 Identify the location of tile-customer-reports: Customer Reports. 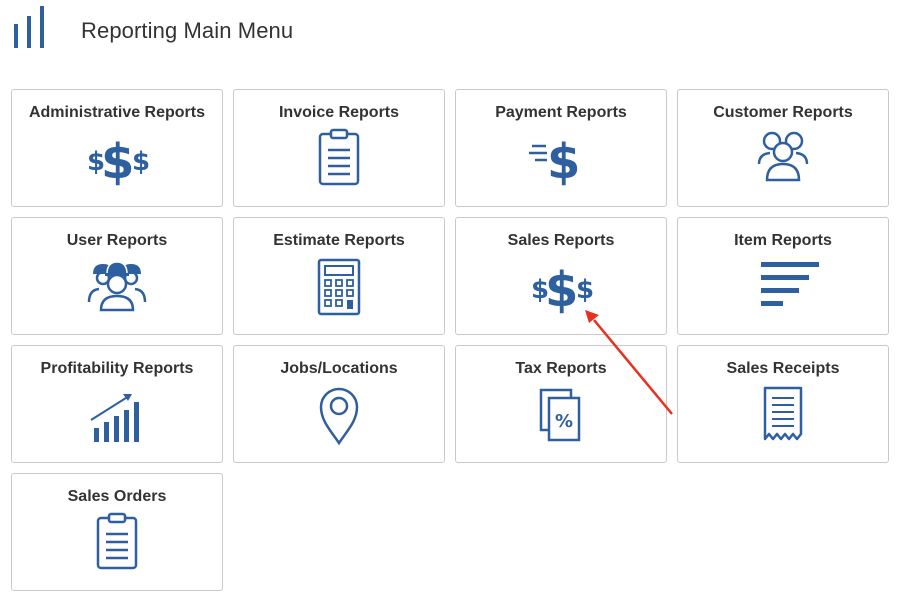
(783, 148).